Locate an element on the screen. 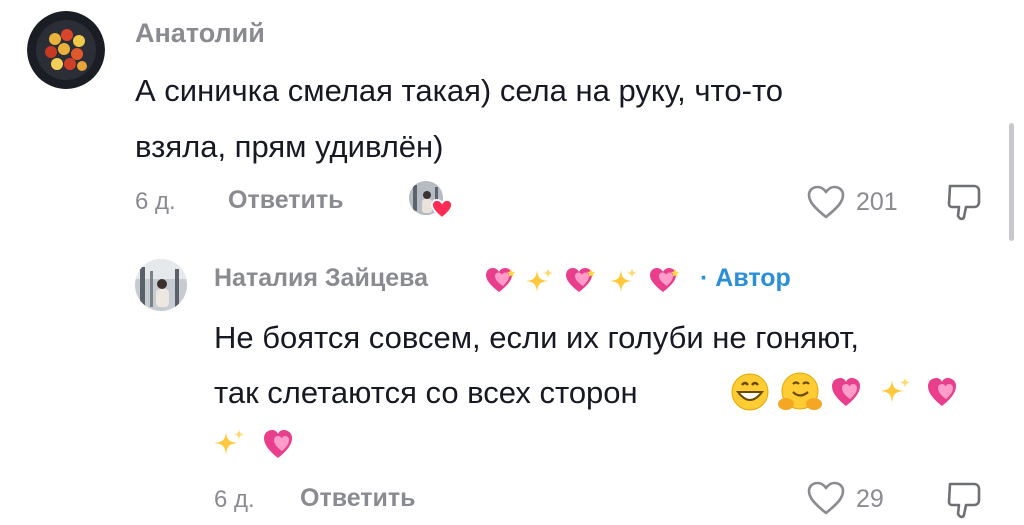 This screenshot has width=1024, height=525. comment-like-count: 201 is located at coordinates (877, 202).